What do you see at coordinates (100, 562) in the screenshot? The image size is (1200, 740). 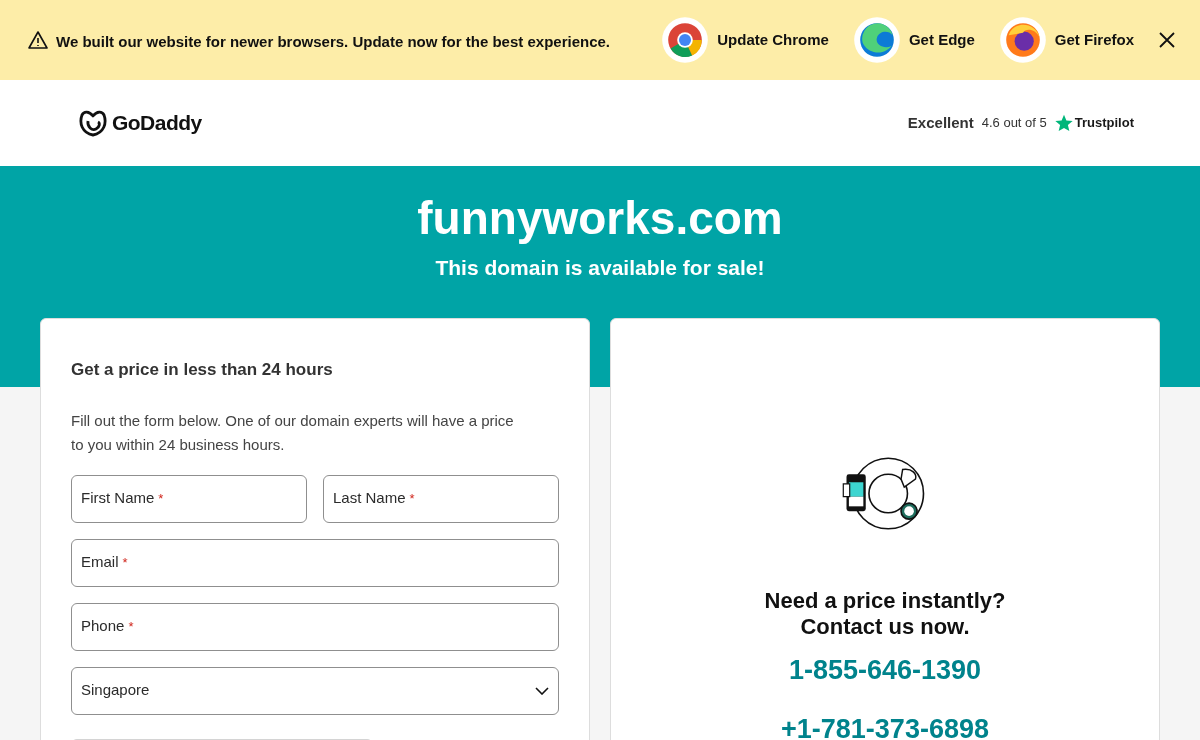 I see `field-label: Email` at bounding box center [100, 562].